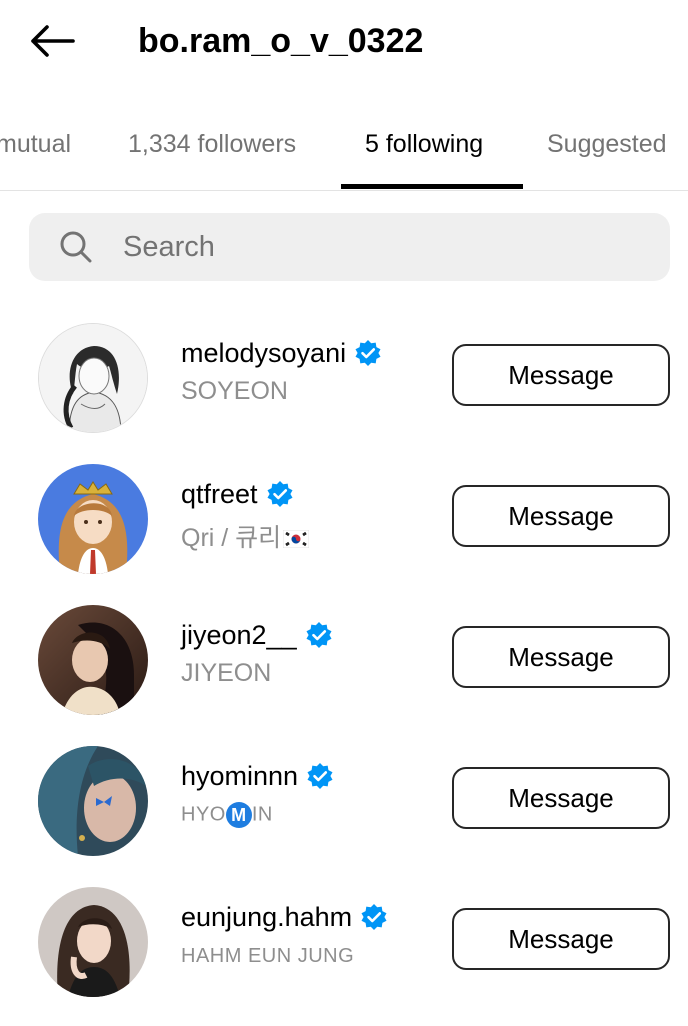 The height and width of the screenshot is (1026, 688). I want to click on full-name: SOYEON, so click(234, 391).